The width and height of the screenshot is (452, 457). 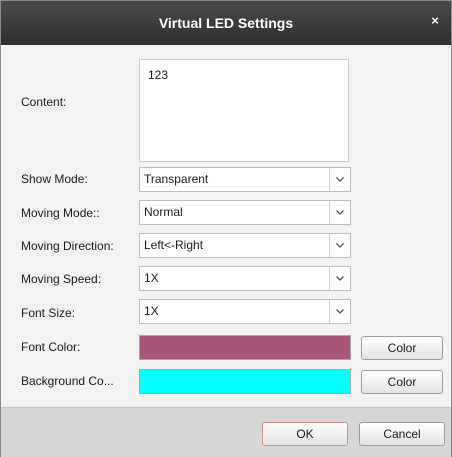 I want to click on font-size-select: 1X, so click(x=245, y=311).